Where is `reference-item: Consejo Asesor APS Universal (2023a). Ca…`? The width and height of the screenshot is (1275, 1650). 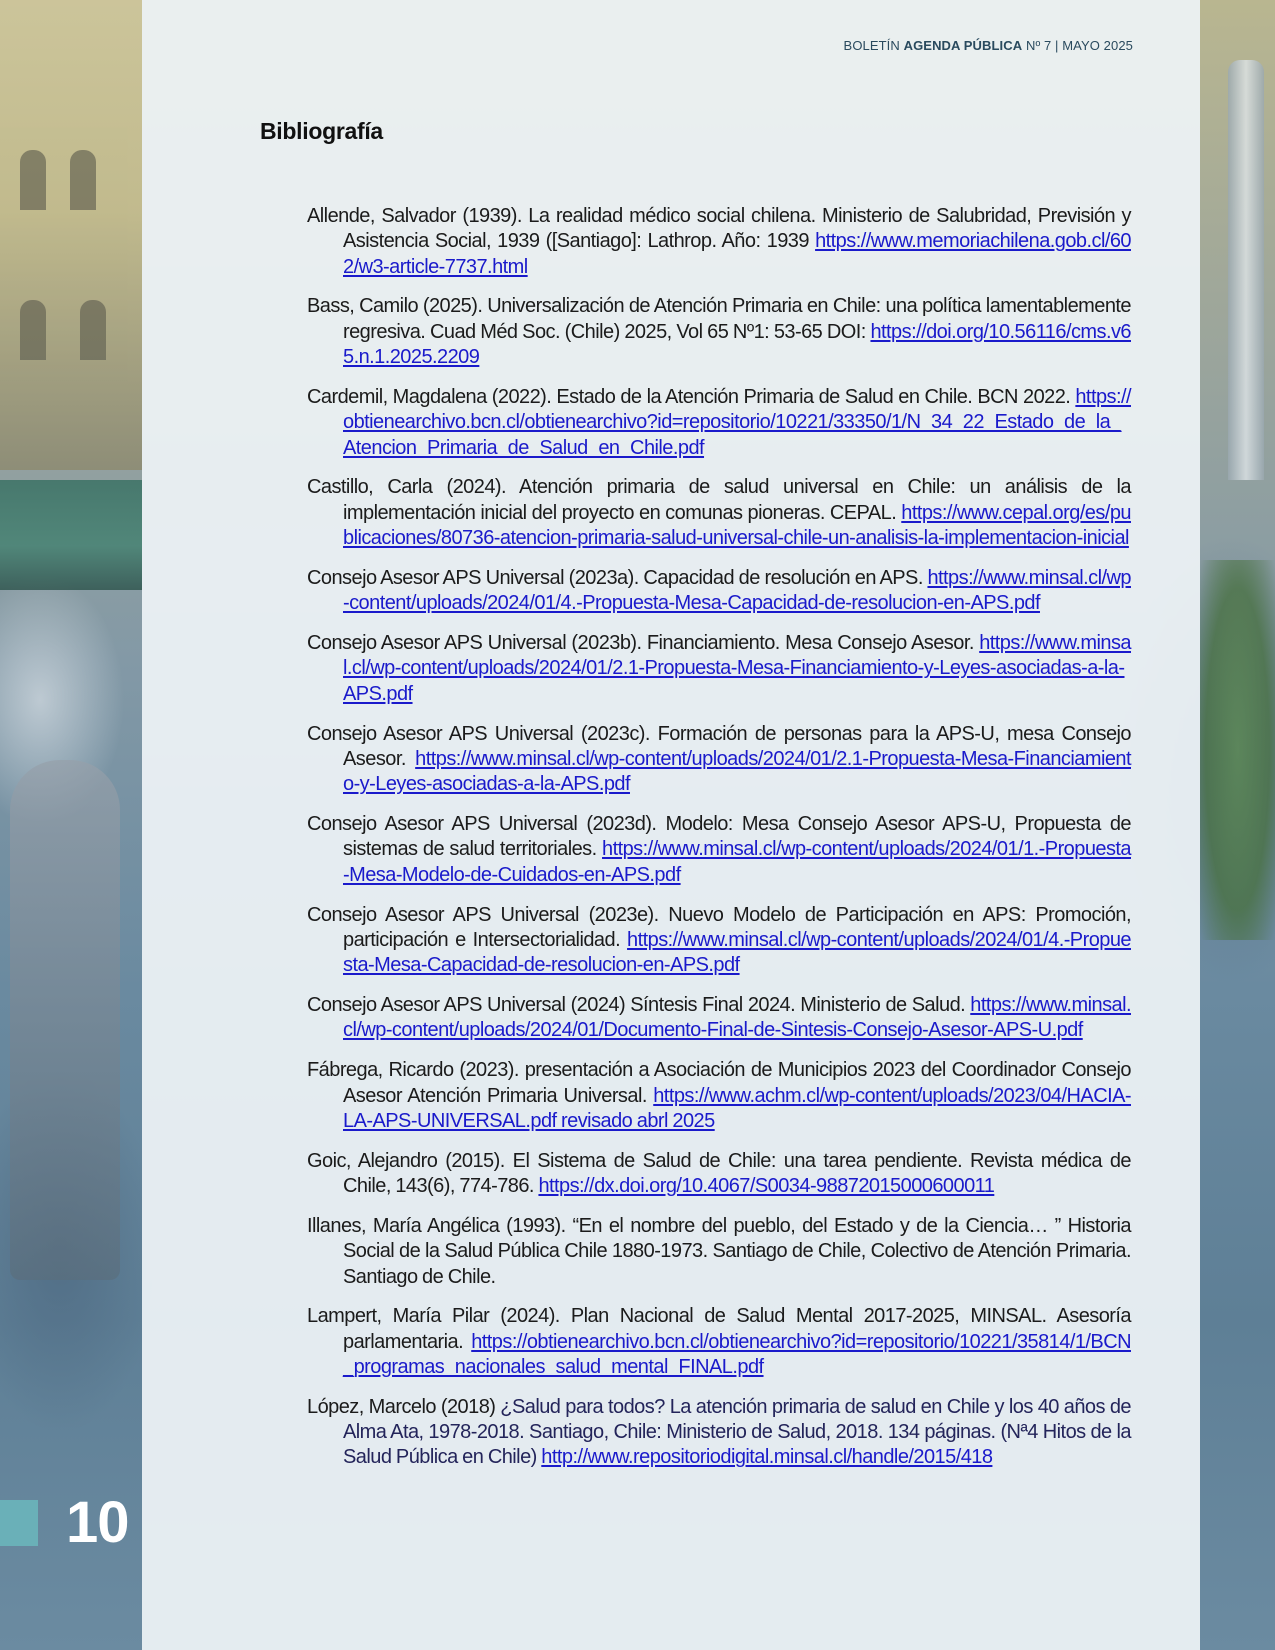 reference-item: Consejo Asesor APS Universal (2023a). Ca… is located at coordinates (719, 591).